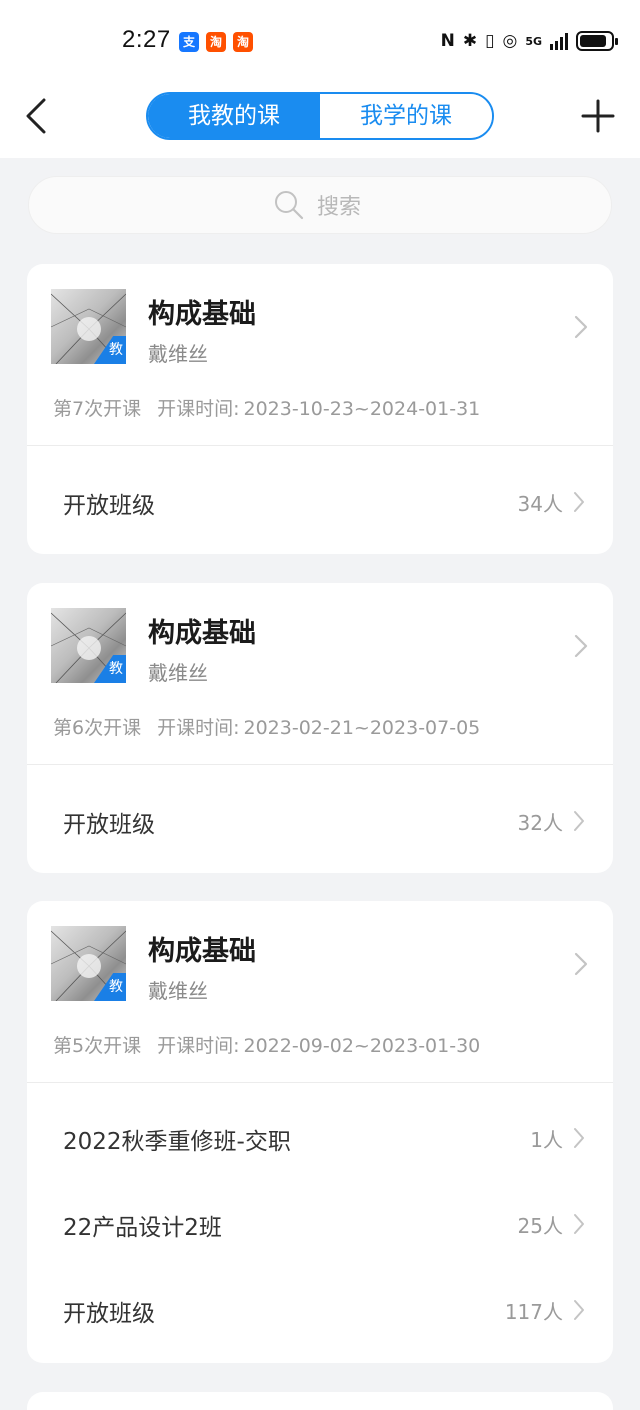 The image size is (640, 1410). What do you see at coordinates (243, 42) in the screenshot?
I see `taobao-app-icon-2: 淘` at bounding box center [243, 42].